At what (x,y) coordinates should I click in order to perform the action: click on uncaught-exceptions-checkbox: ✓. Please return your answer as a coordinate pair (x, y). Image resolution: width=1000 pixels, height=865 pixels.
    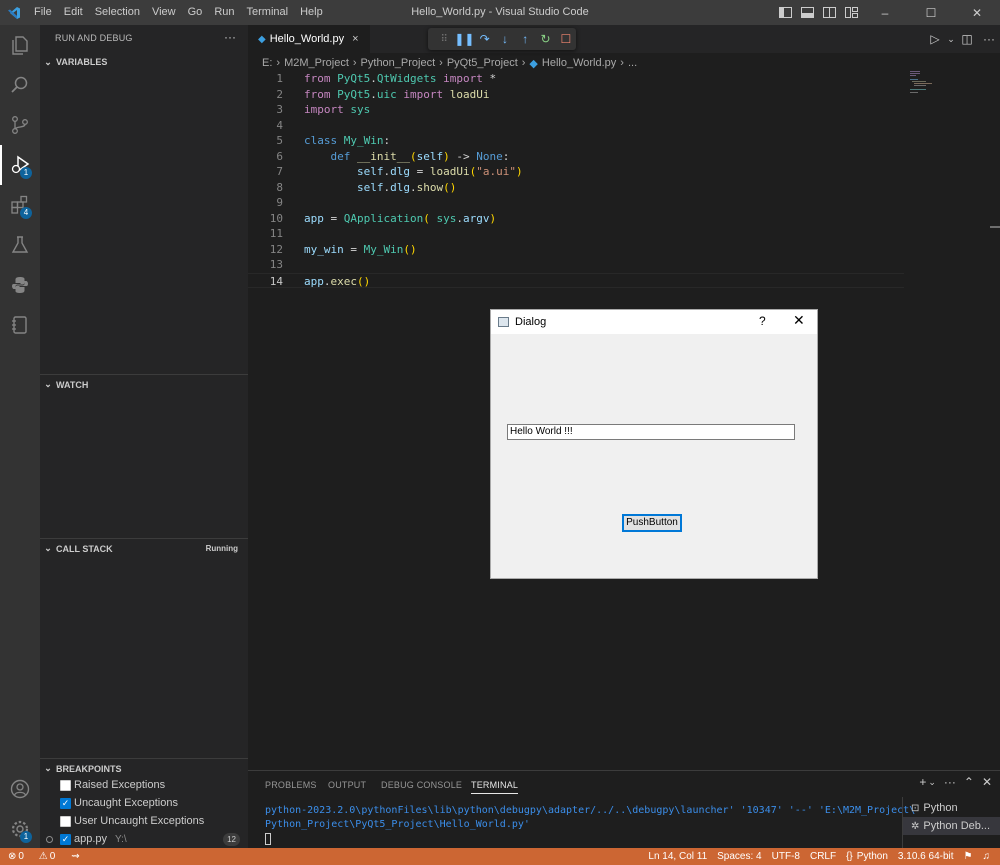
    Looking at the image, I should click on (65, 803).